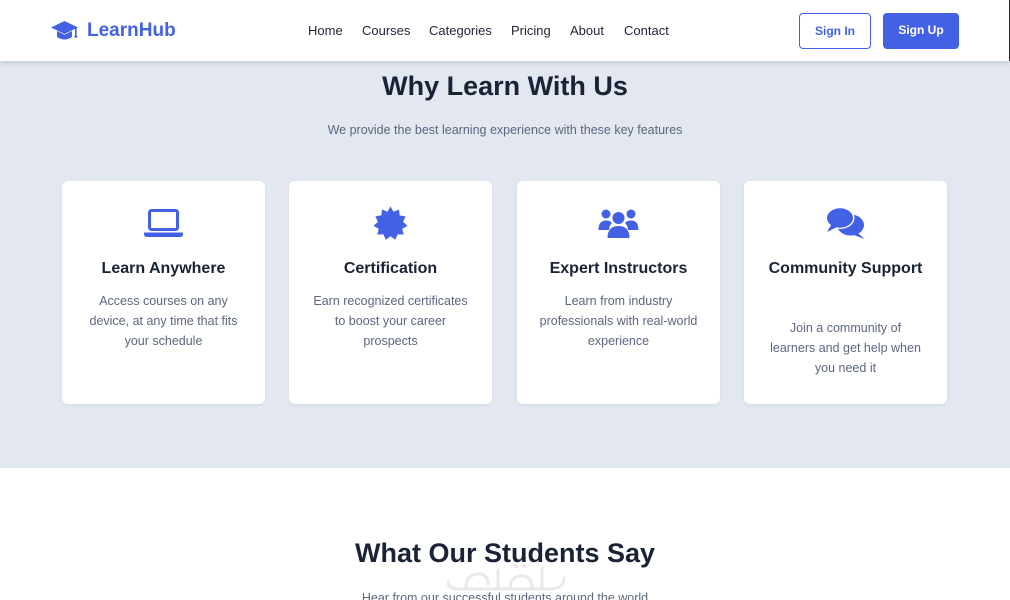  I want to click on laptop-icon, so click(163, 223).